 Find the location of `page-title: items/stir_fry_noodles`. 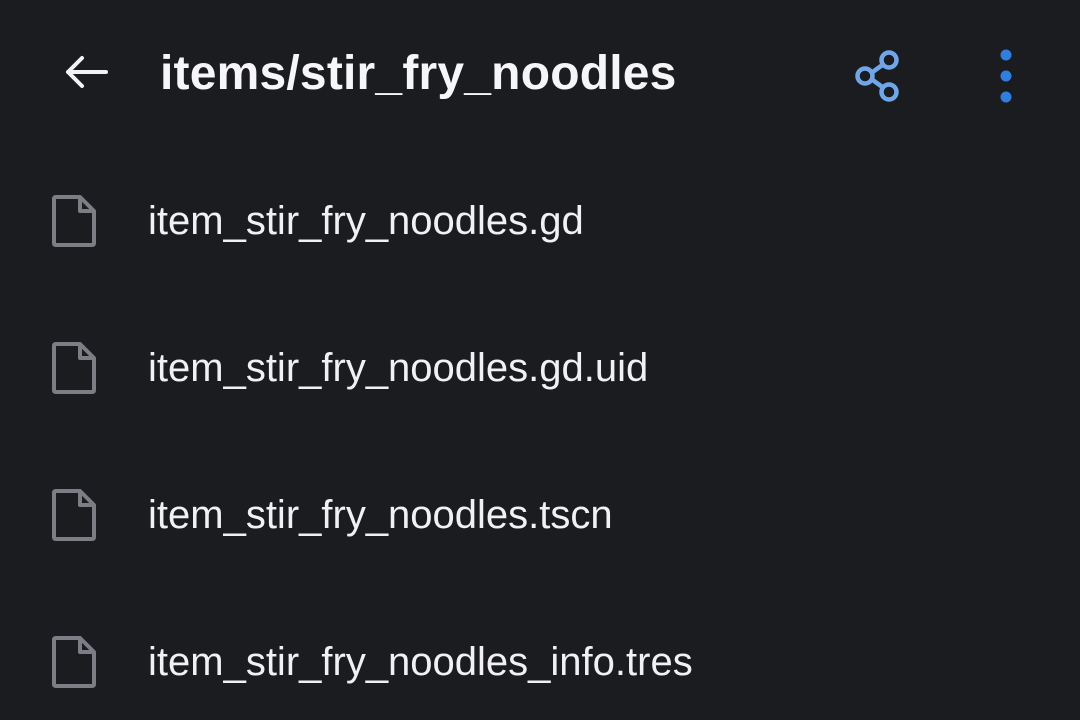

page-title: items/stir_fry_noodles is located at coordinates (418, 73).